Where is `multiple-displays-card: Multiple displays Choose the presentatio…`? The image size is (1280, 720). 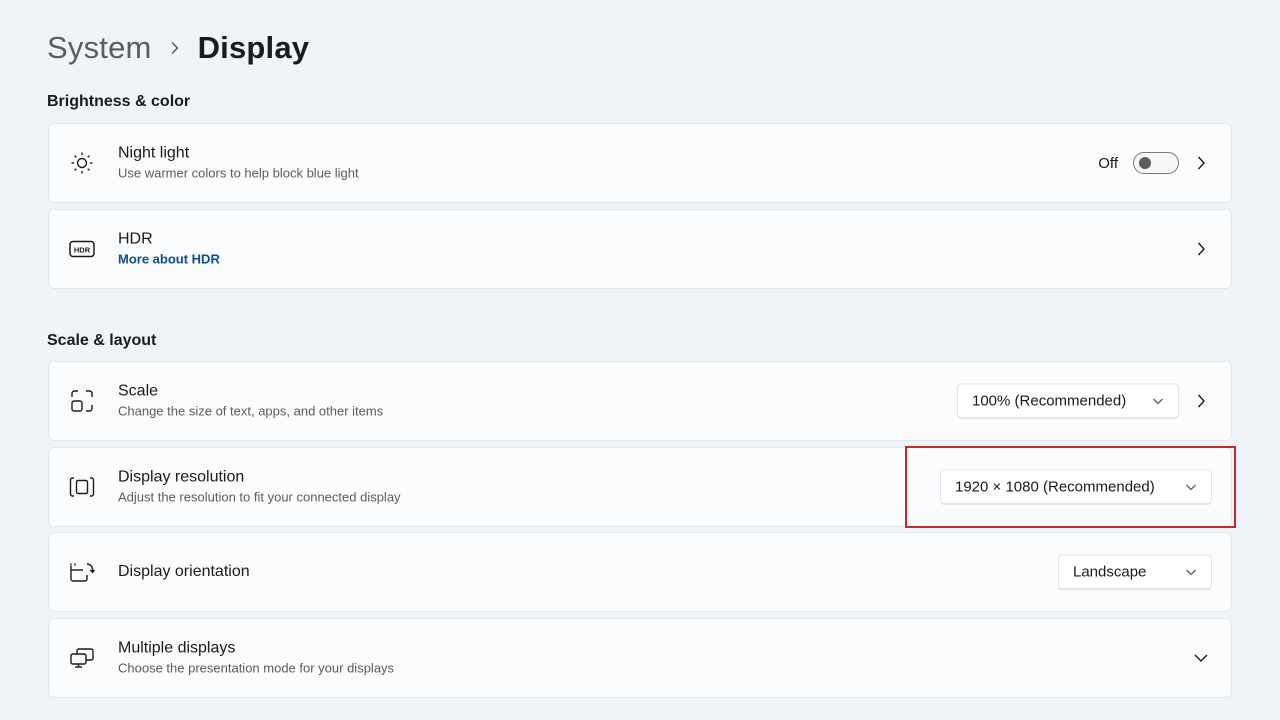 multiple-displays-card: Multiple displays Choose the presentatio… is located at coordinates (640, 658).